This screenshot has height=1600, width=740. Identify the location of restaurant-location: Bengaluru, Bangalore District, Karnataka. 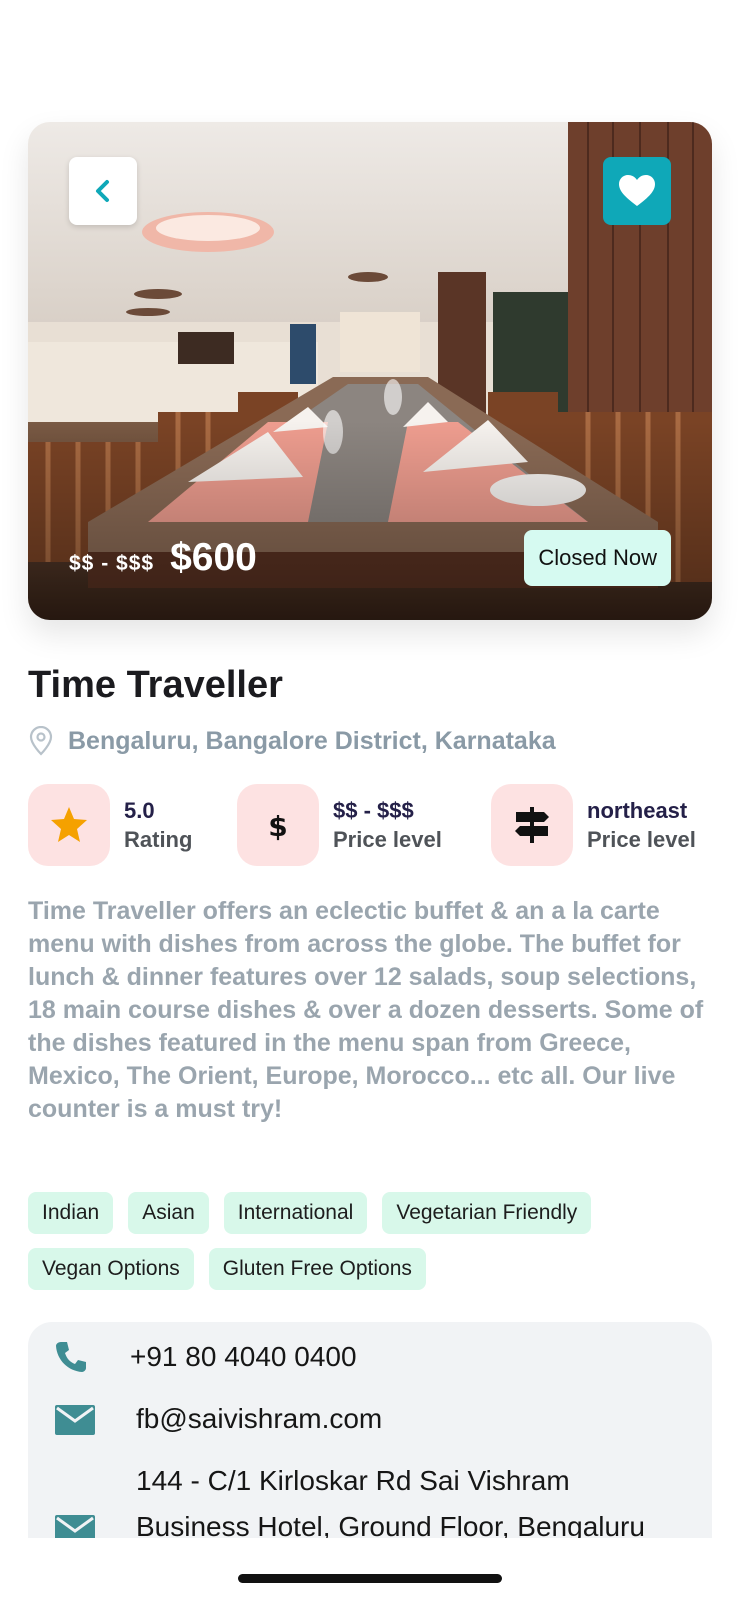
(292, 741).